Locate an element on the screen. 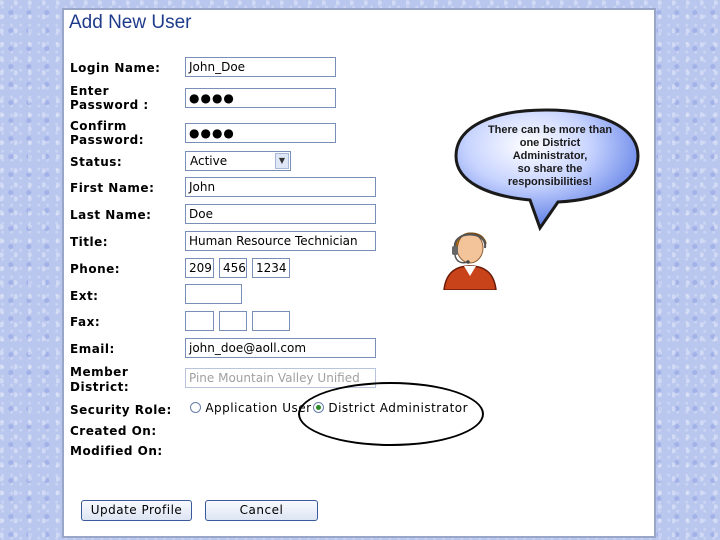  phone-area-input: 209 is located at coordinates (199, 268).